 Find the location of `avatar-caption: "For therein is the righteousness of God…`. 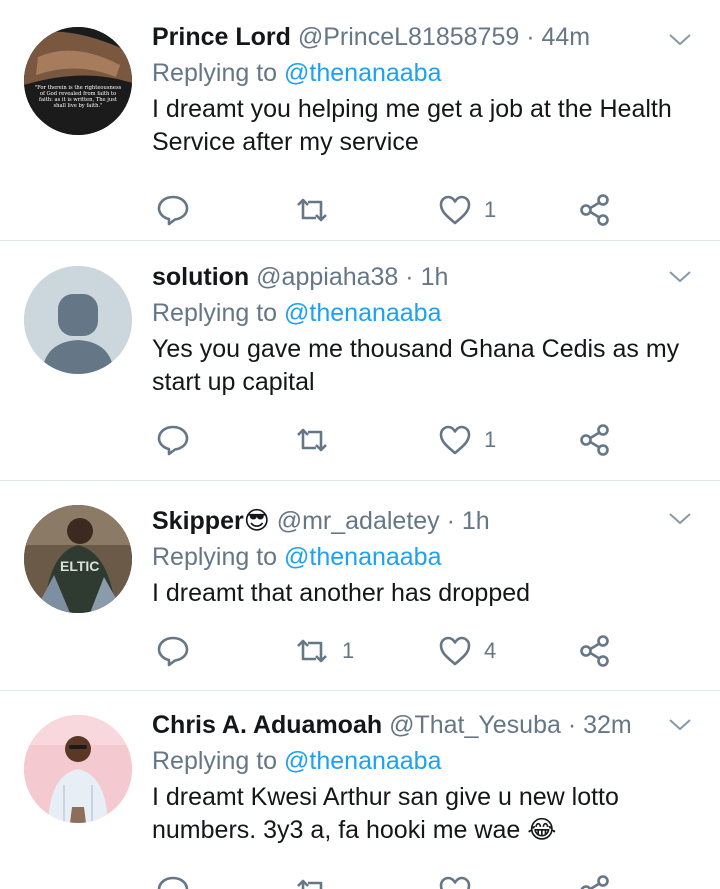

avatar-caption: "For therein is the righteousness of God… is located at coordinates (78, 97).